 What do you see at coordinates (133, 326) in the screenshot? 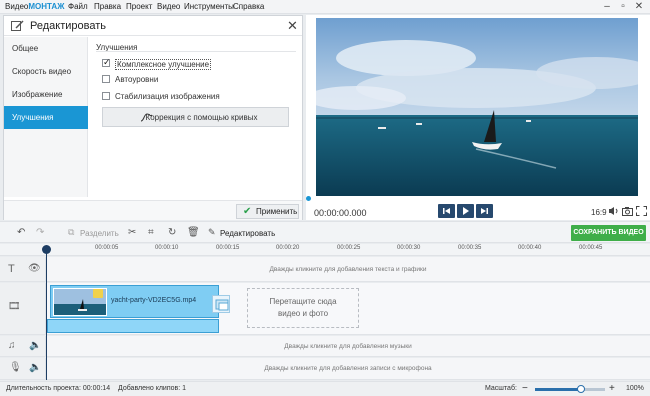
I see `clip-audio-strip` at bounding box center [133, 326].